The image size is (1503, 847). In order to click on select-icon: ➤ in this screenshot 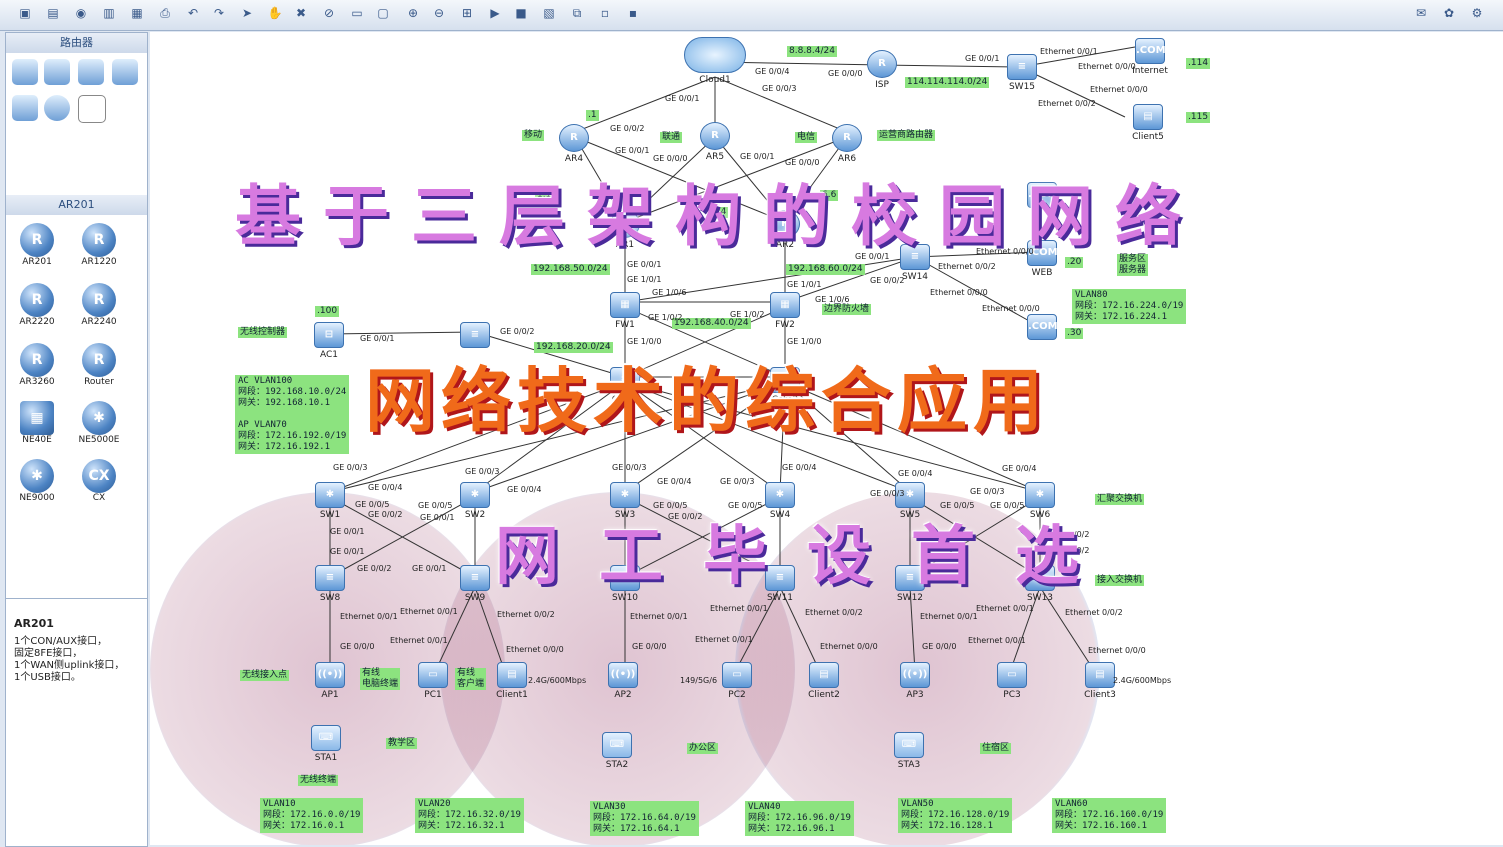, I will do `click(247, 13)`.